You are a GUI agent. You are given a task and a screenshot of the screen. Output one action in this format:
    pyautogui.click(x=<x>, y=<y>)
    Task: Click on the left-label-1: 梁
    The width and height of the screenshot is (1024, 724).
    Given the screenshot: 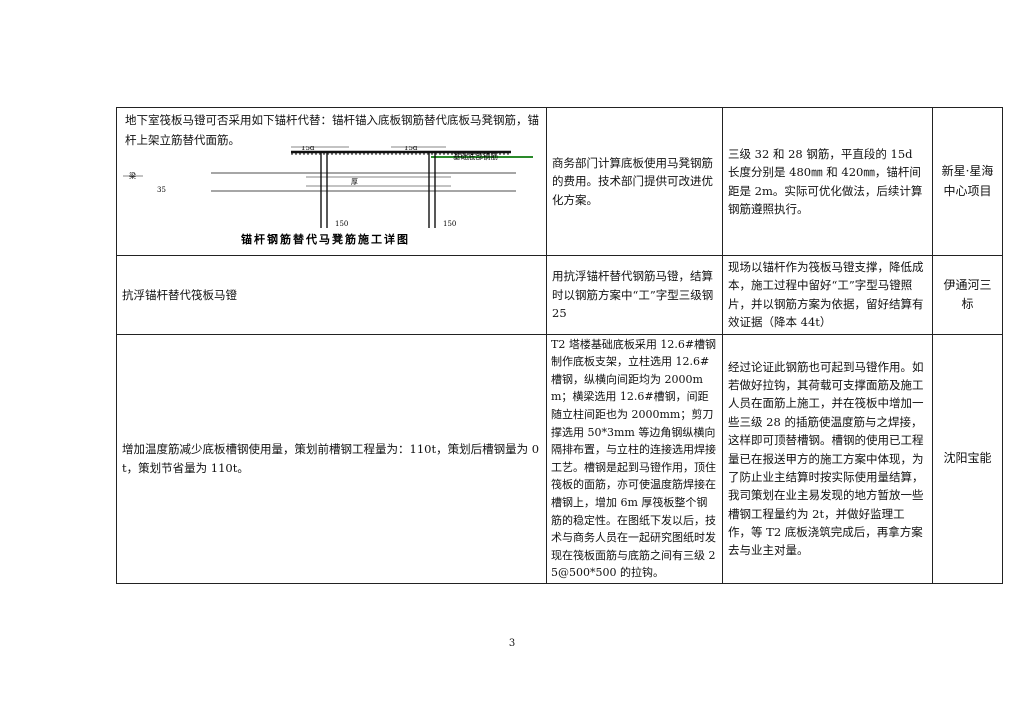 What is the action you would take?
    pyautogui.click(x=132, y=175)
    